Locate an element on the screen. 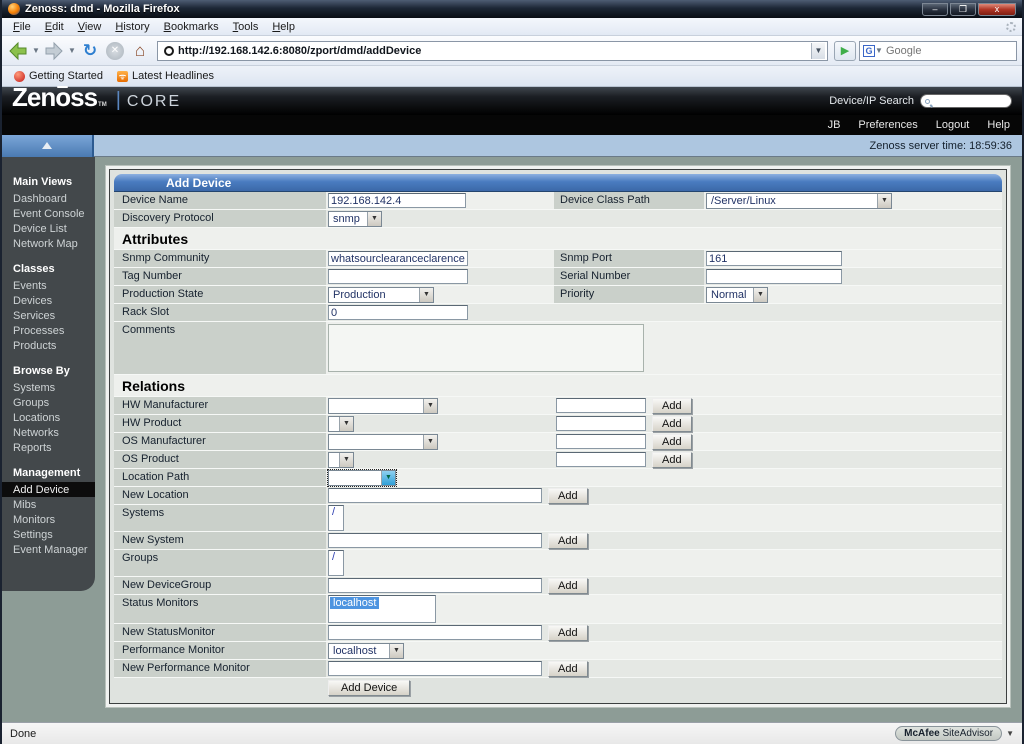 The height and width of the screenshot is (744, 1024). bookmark-getting-started: Getting Started is located at coordinates (58, 76).